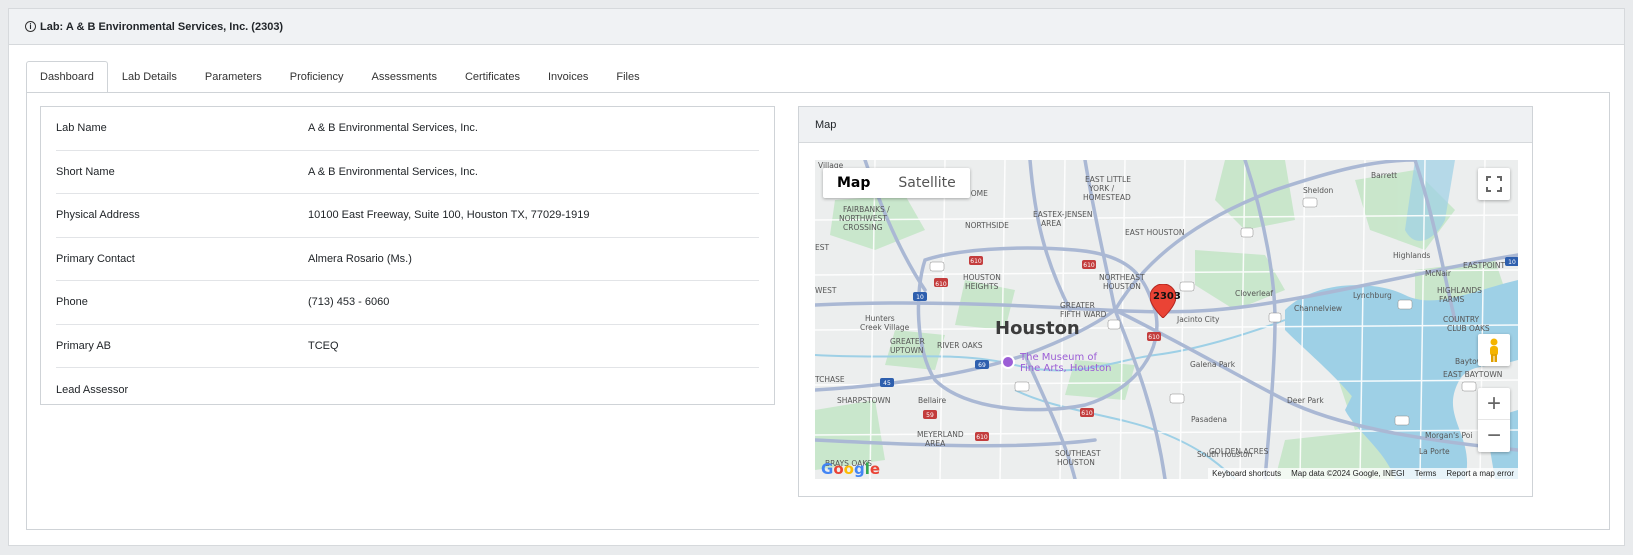 The image size is (1633, 555). Describe the element at coordinates (1494, 436) in the screenshot. I see `zoom-out-button: −` at that location.